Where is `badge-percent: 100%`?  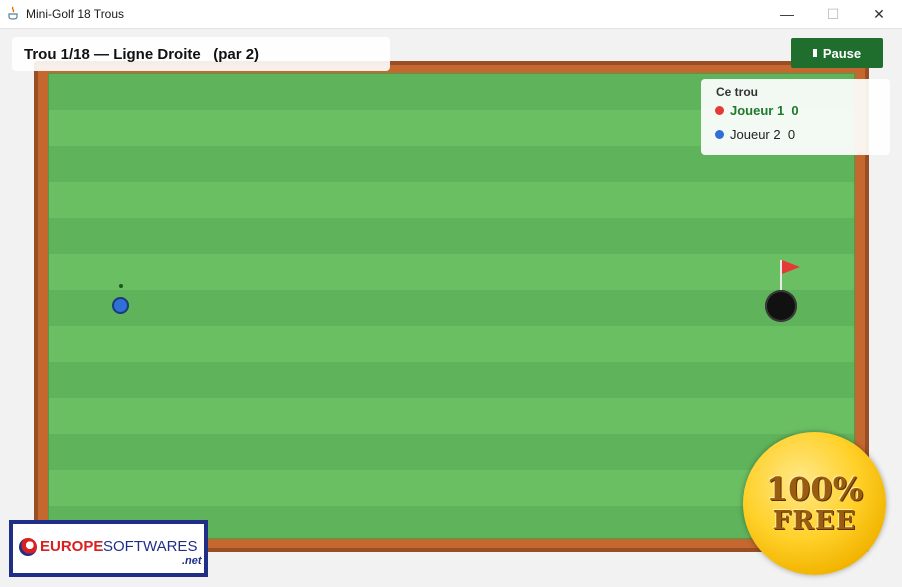 badge-percent: 100% is located at coordinates (814, 489).